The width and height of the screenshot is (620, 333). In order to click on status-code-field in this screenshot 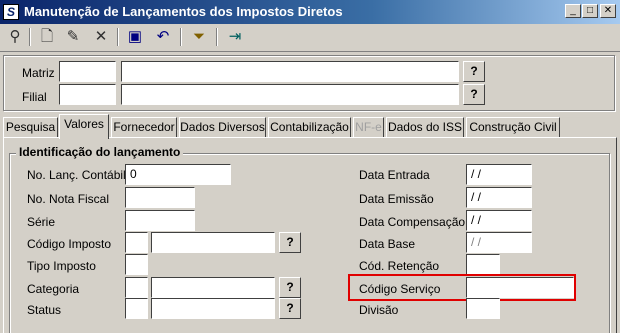, I will do `click(136, 308)`.